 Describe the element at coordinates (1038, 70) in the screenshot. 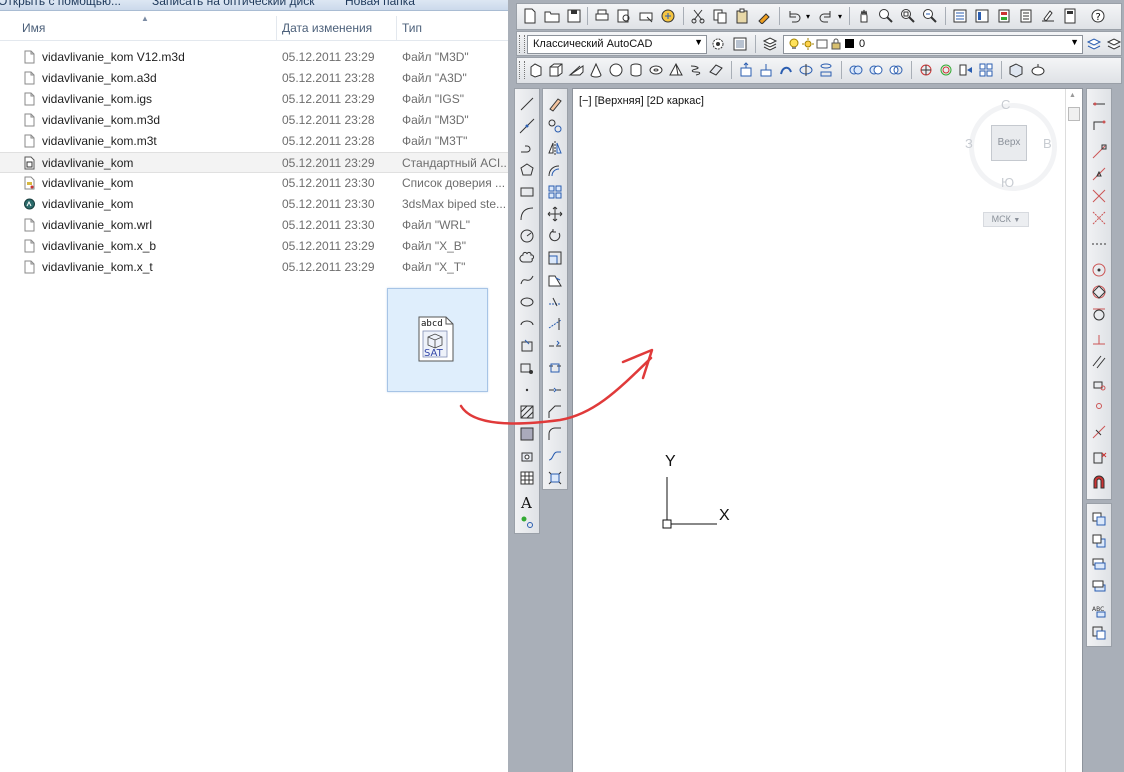

I see `render-icon` at that location.